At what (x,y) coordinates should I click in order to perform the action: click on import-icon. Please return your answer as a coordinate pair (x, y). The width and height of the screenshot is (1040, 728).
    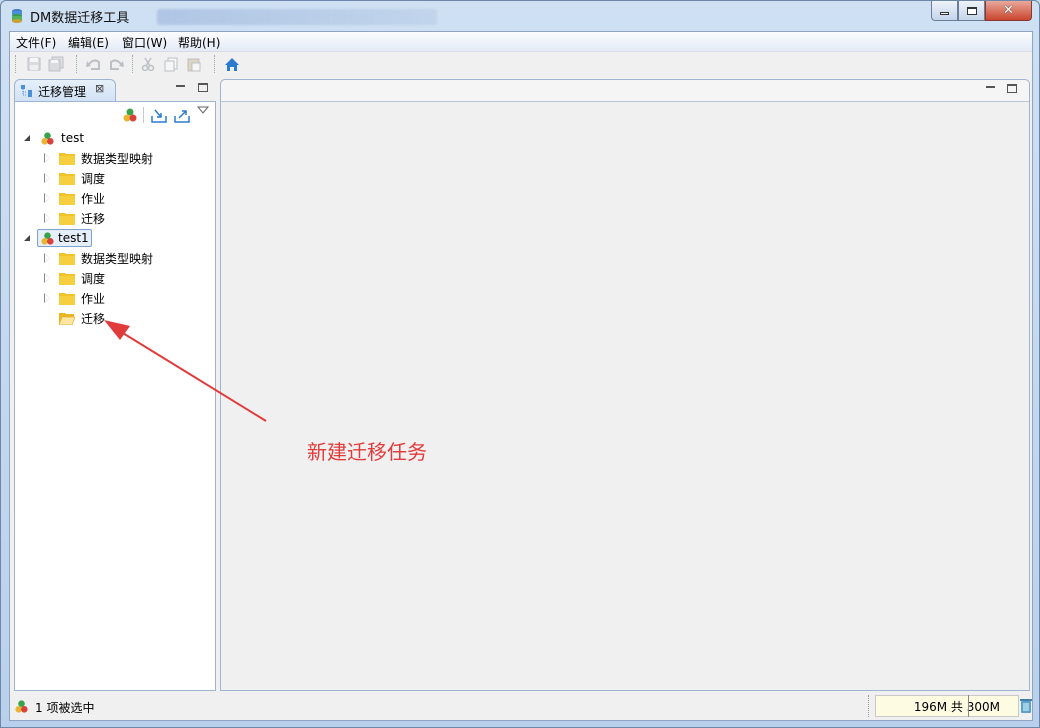
    Looking at the image, I should click on (159, 116).